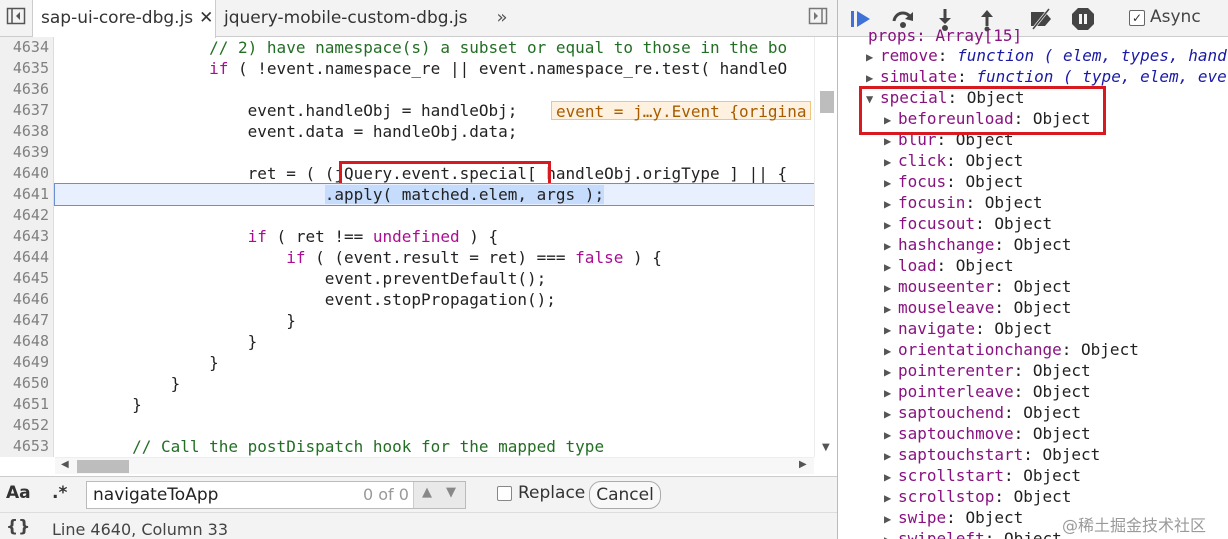 The image size is (1228, 539). Describe the element at coordinates (206, 18) in the screenshot. I see `close-icon: ✕` at that location.